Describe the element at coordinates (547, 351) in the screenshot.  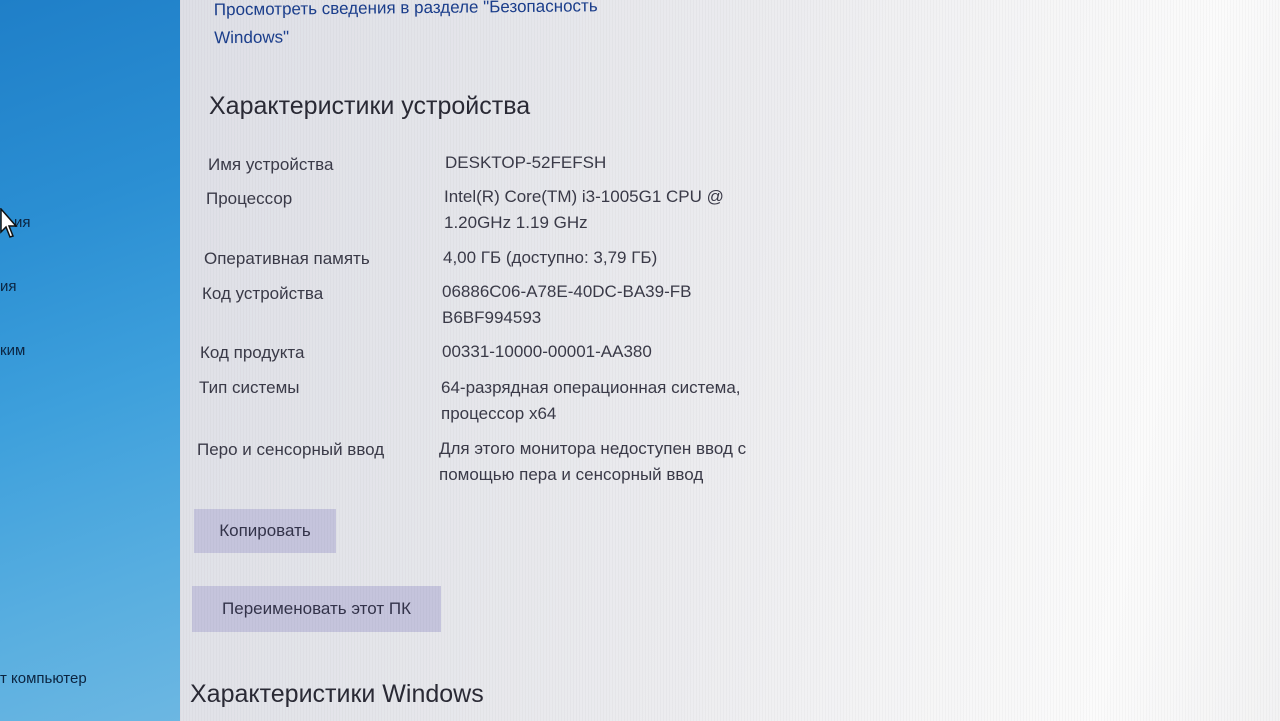
I see `product-id-value: 00331-10000-00001-AA380` at that location.